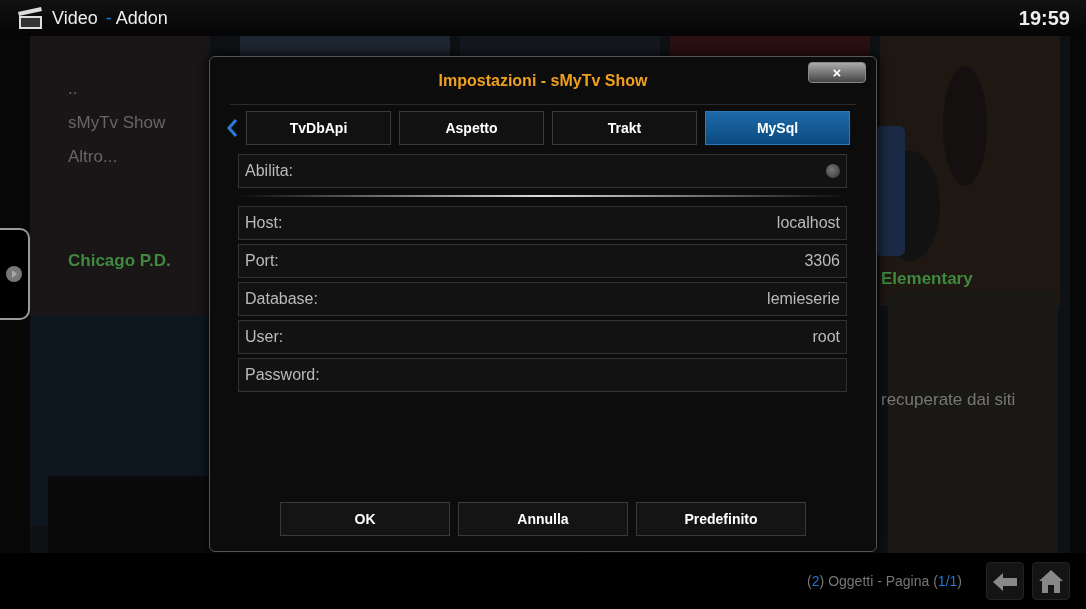 The width and height of the screenshot is (1086, 609). Describe the element at coordinates (822, 261) in the screenshot. I see `setting-value: 3306` at that location.